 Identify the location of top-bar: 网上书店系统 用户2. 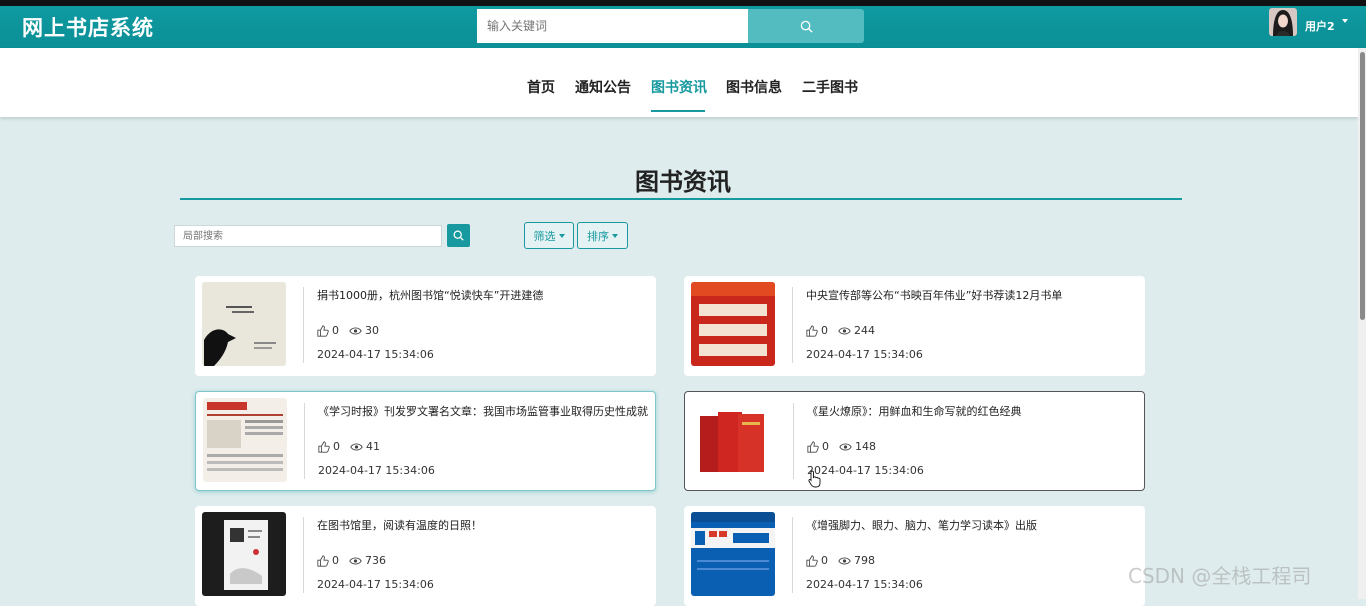
(683, 24).